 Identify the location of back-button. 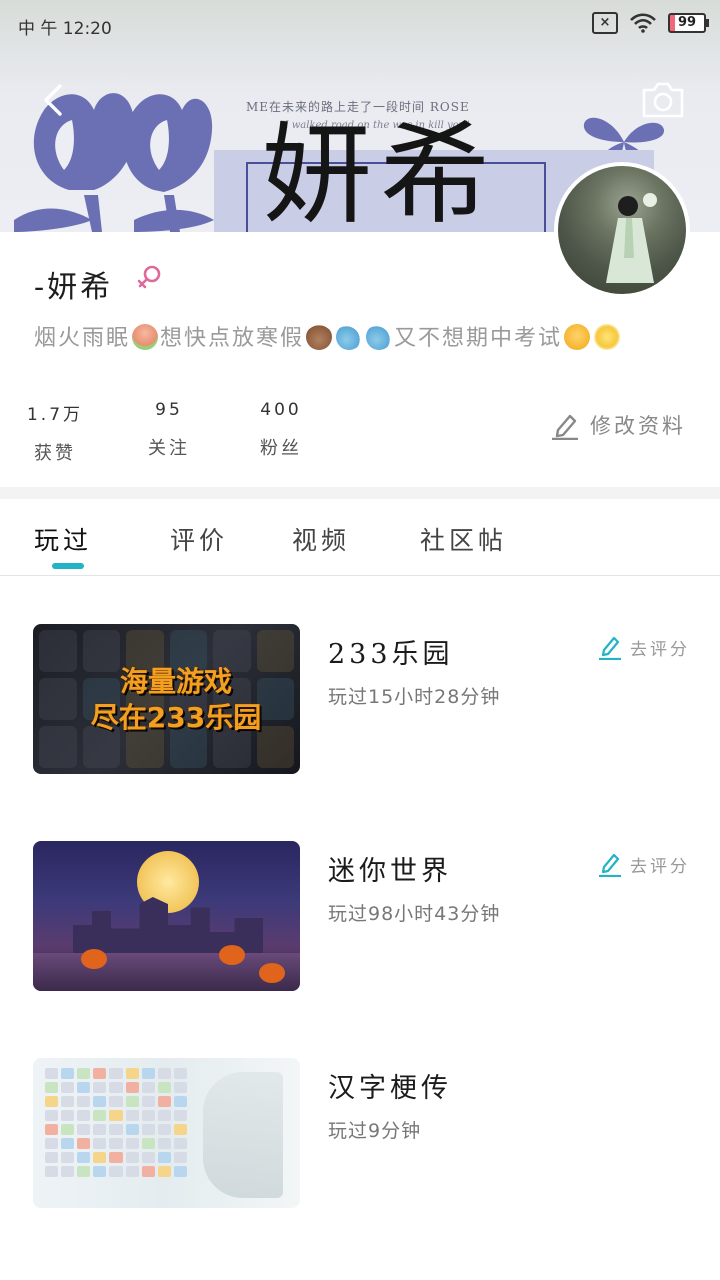
(54, 100).